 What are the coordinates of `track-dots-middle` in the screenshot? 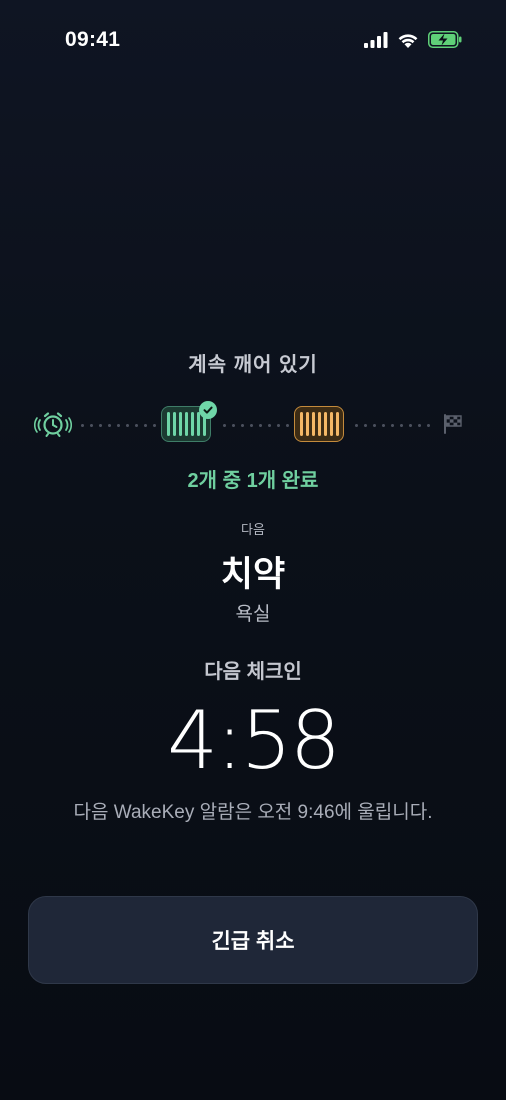 It's located at (255, 425).